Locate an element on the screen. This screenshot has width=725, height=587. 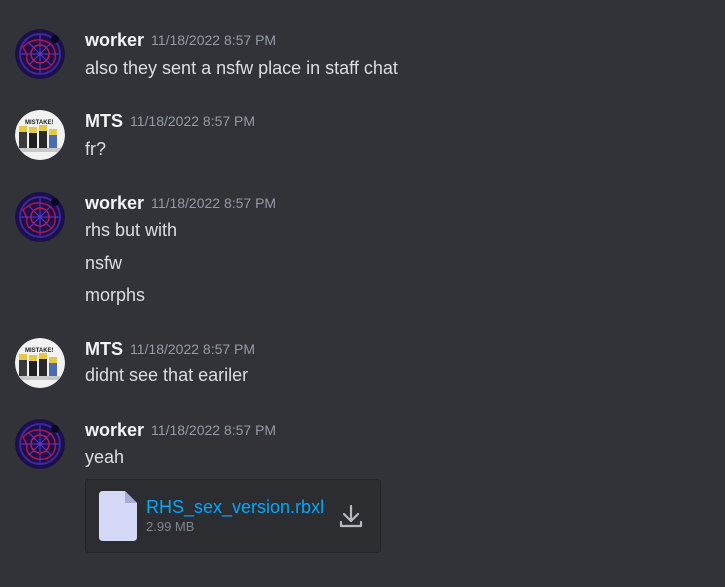
message-text: nsfw is located at coordinates (104, 263).